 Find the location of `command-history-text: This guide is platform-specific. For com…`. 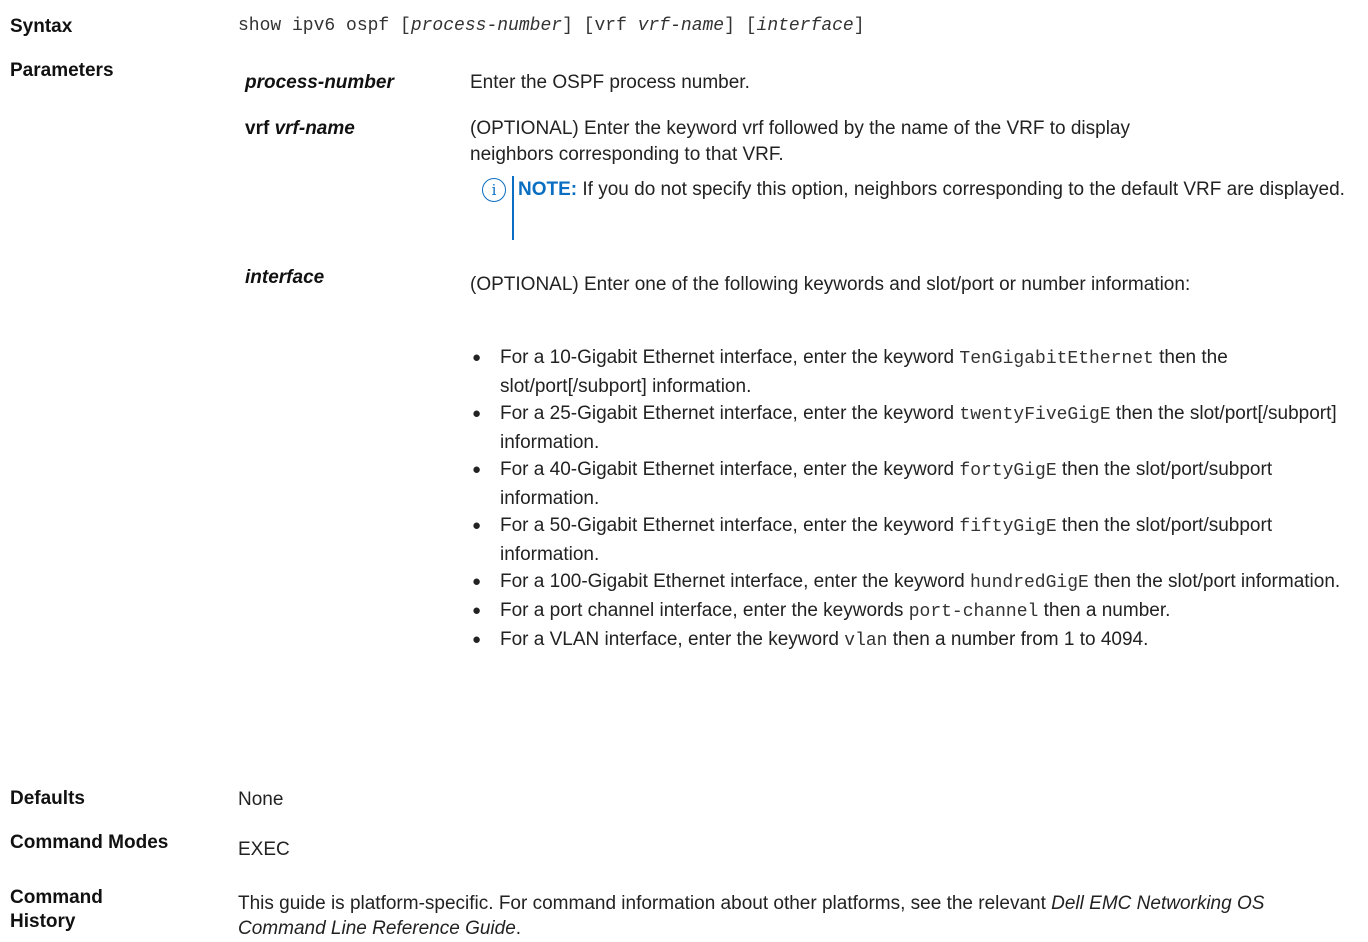

command-history-text: This guide is platform-specific. For com… is located at coordinates (793, 916).